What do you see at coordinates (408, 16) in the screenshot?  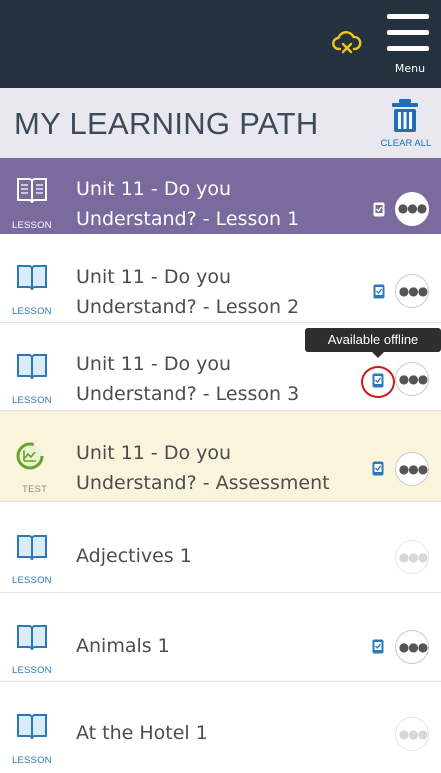 I see `hamburger-icon` at bounding box center [408, 16].